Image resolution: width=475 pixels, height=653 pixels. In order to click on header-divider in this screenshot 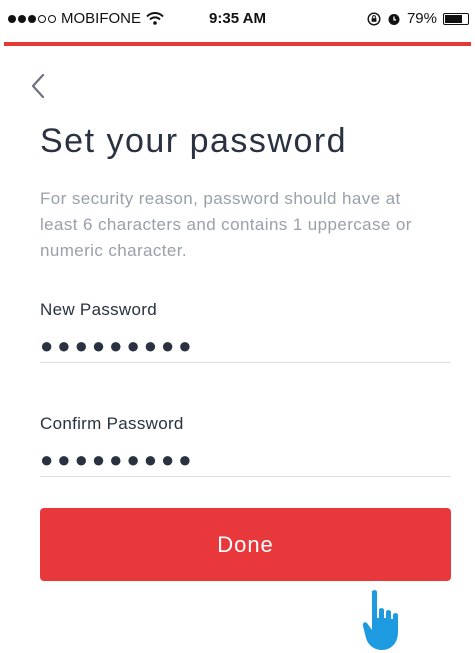, I will do `click(237, 44)`.